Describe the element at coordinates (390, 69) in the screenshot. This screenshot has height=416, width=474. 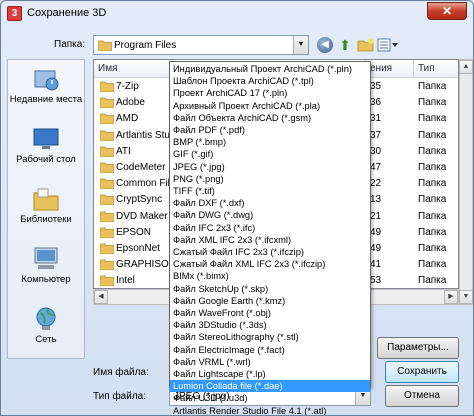
I see `column-date: ения` at that location.